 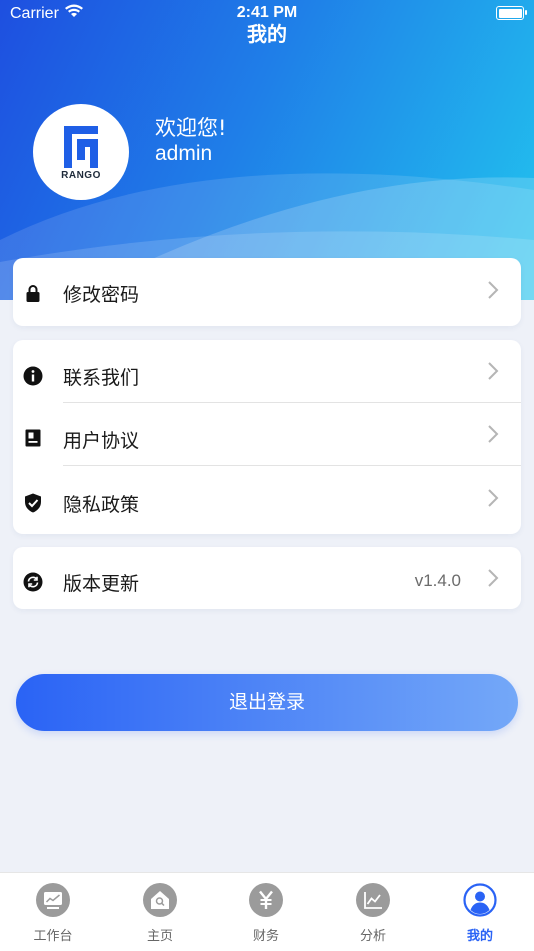 I want to click on menu-item-privacy-policy: 隐私政策, so click(x=267, y=500).